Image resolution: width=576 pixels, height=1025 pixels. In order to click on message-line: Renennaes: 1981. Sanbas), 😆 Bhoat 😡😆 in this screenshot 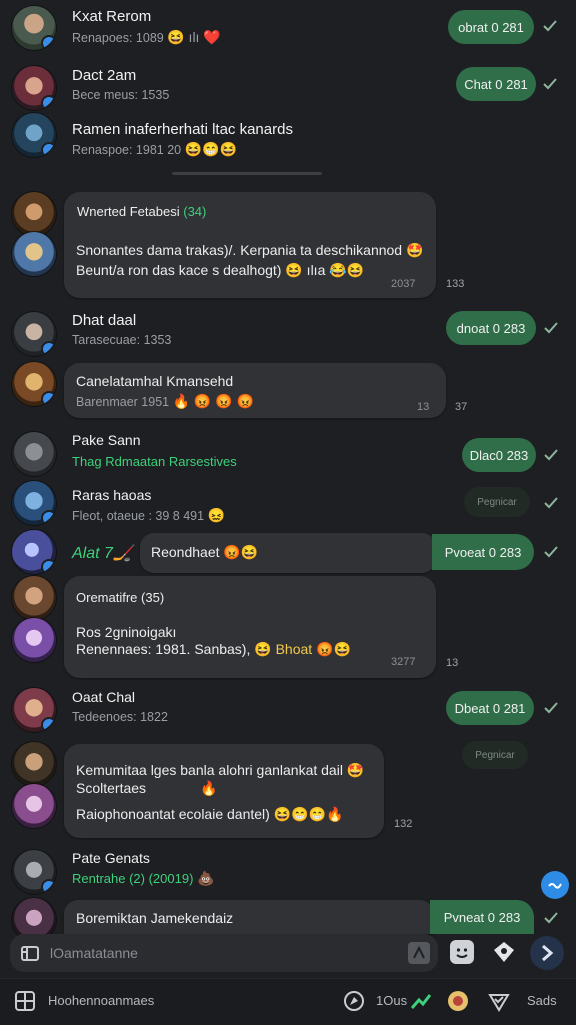, I will do `click(213, 649)`.